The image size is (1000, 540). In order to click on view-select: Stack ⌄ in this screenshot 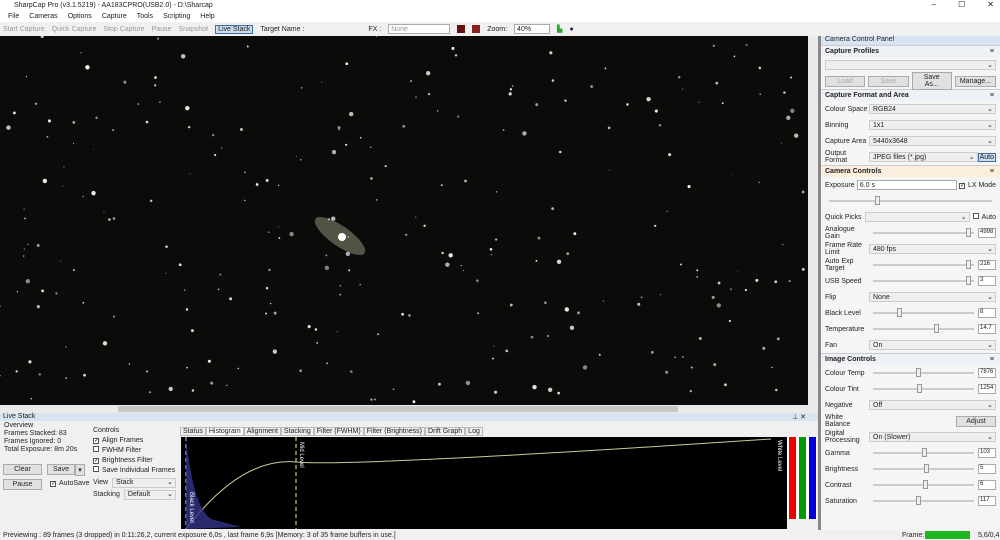, I will do `click(144, 483)`.